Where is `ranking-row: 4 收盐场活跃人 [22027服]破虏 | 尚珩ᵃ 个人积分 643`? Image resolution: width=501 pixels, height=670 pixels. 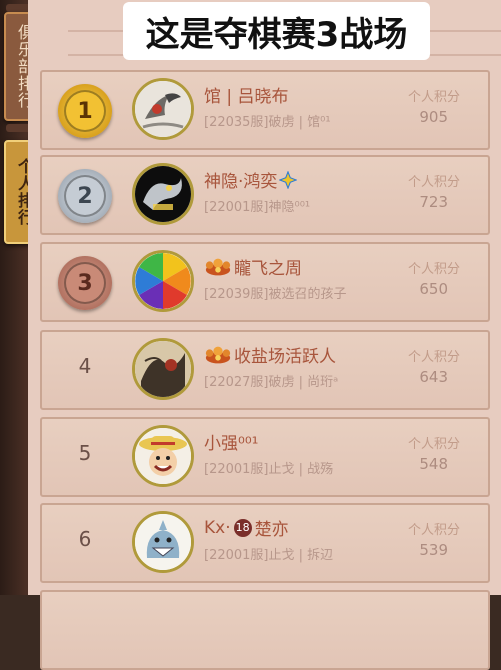
ranking-row: 4 收盐场活跃人 [22027服]破虏 | 尚珩ᵃ 个人积分 643 is located at coordinates (265, 370).